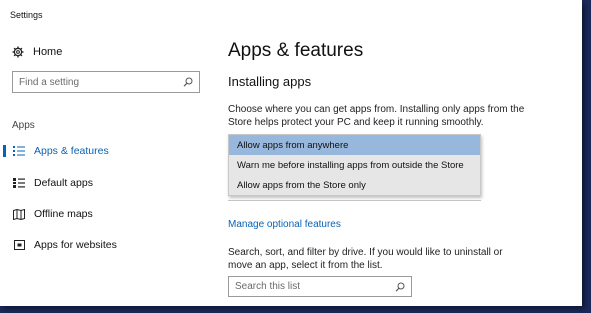 The image size is (591, 313). Describe the element at coordinates (19, 245) in the screenshot. I see `web-app-icon` at that location.